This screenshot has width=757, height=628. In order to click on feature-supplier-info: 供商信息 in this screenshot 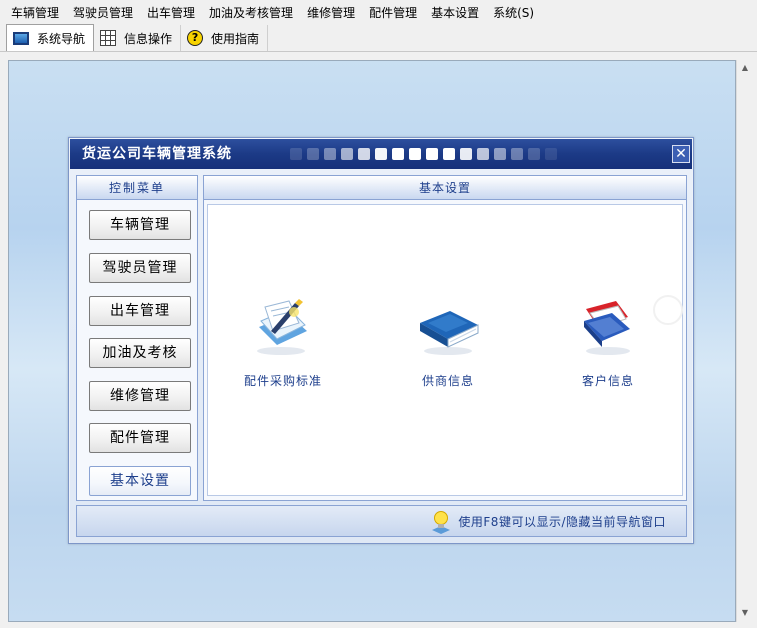, I will do `click(448, 343)`.